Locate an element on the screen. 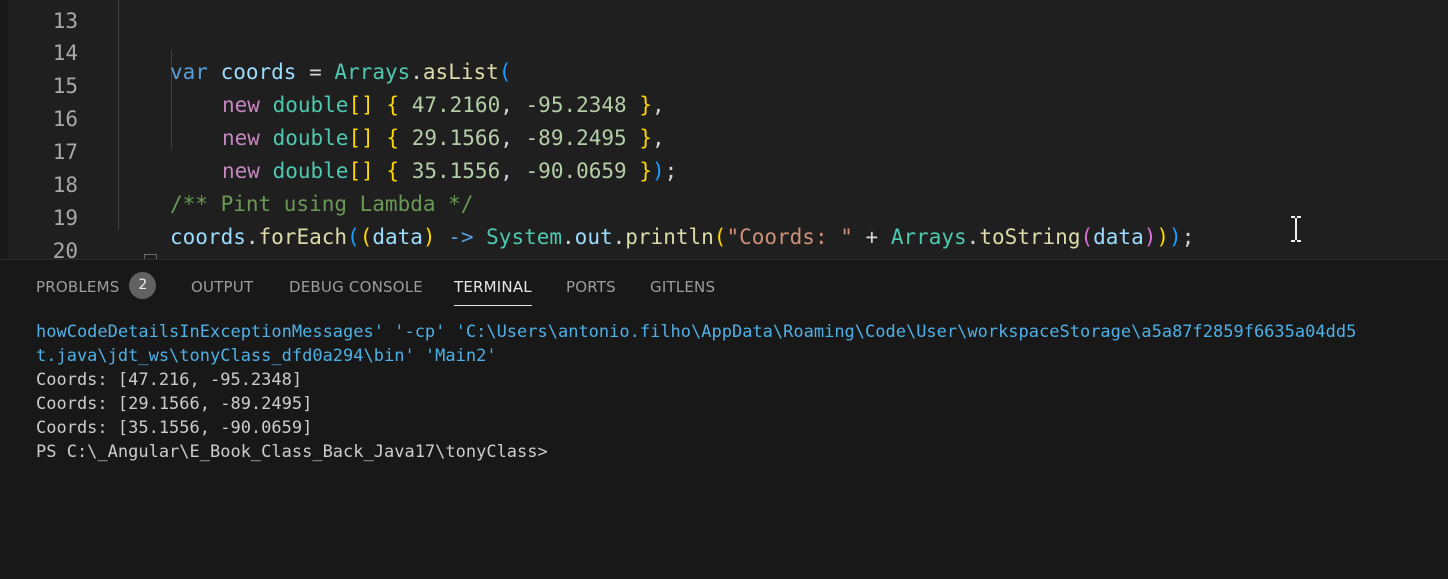  code-line: 17 new double[] { 35.1556, -90.0659 }); is located at coordinates (724, 150).